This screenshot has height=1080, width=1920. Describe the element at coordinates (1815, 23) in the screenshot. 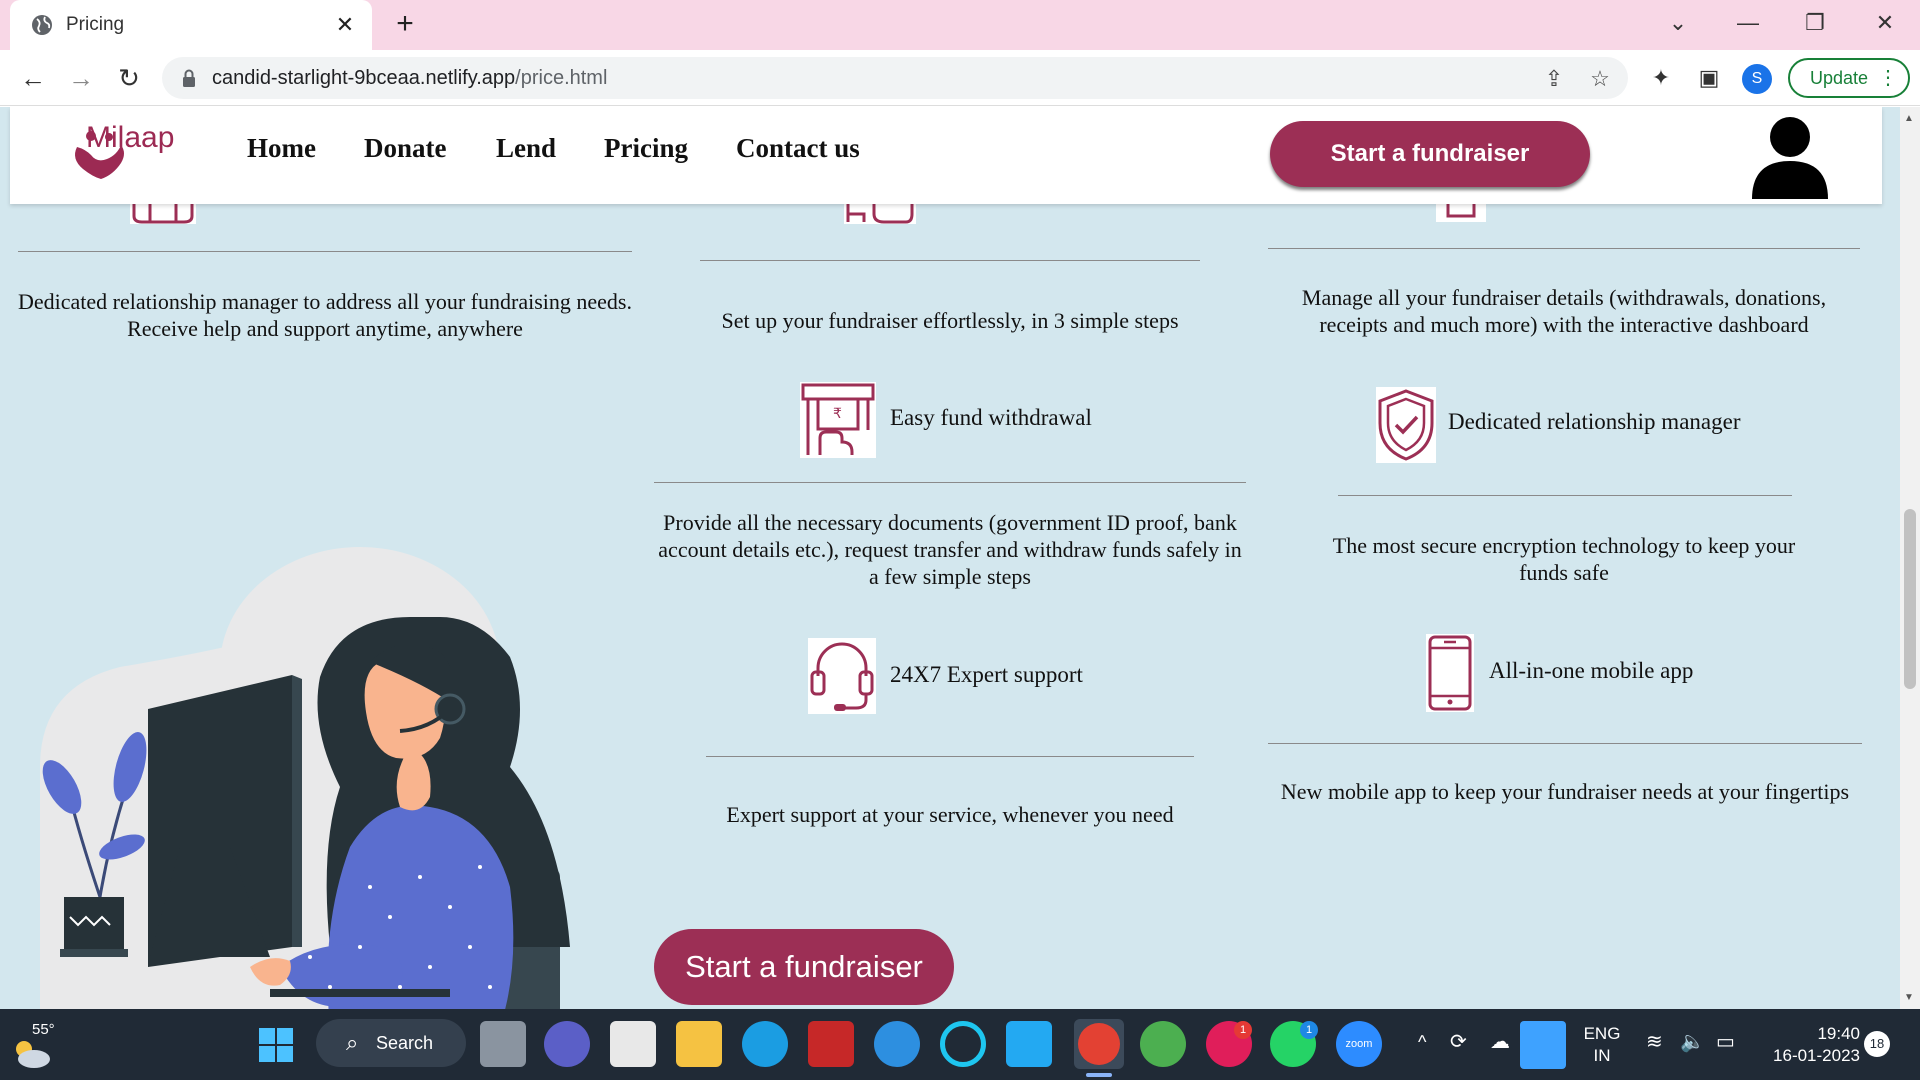

I see `restore-button: ❐` at that location.